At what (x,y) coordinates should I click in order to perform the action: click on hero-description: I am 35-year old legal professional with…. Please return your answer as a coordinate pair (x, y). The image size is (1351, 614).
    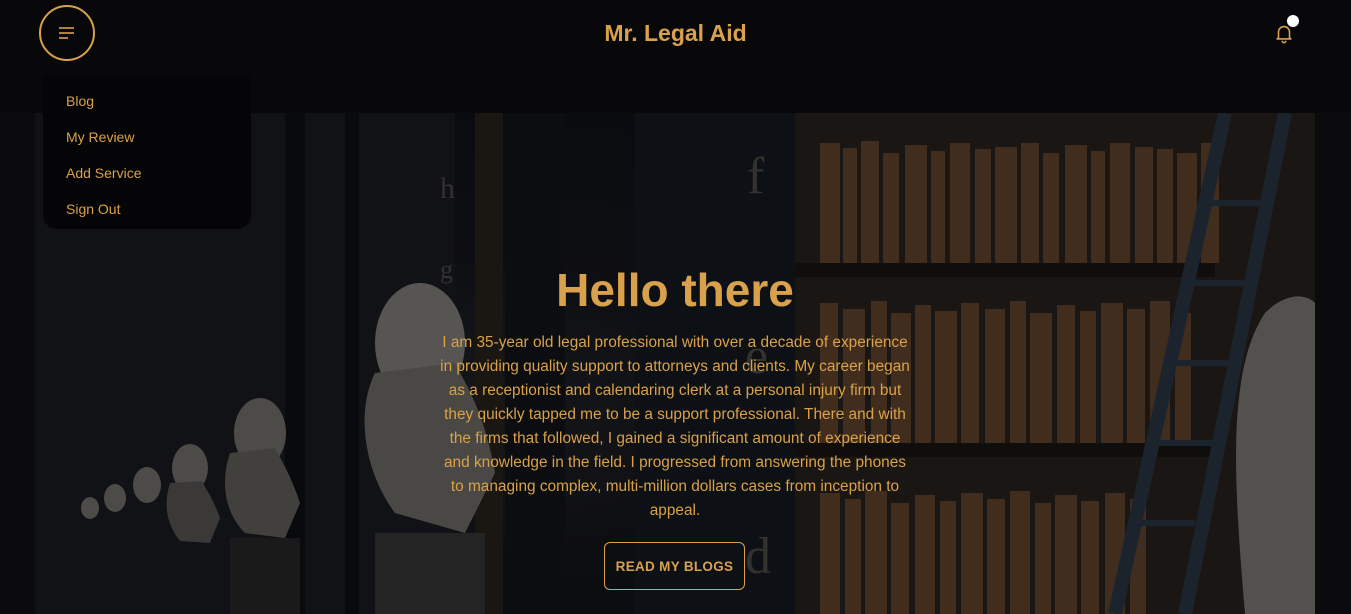
    Looking at the image, I should click on (675, 426).